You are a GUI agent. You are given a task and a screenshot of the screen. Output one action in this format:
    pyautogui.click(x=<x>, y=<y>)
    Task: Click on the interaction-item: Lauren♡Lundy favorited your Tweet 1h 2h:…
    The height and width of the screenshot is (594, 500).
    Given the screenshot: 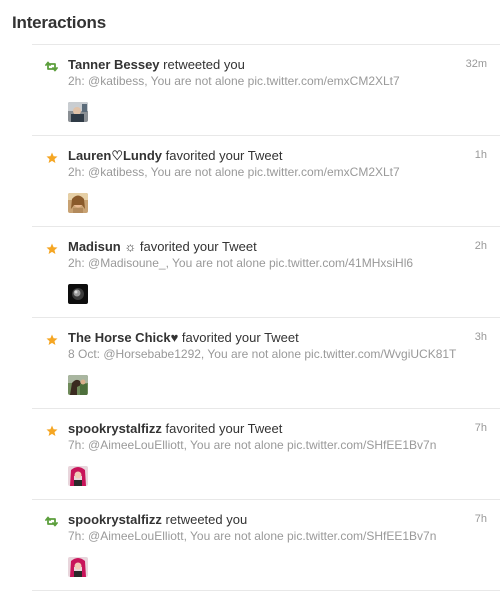 What is the action you would take?
    pyautogui.click(x=266, y=181)
    